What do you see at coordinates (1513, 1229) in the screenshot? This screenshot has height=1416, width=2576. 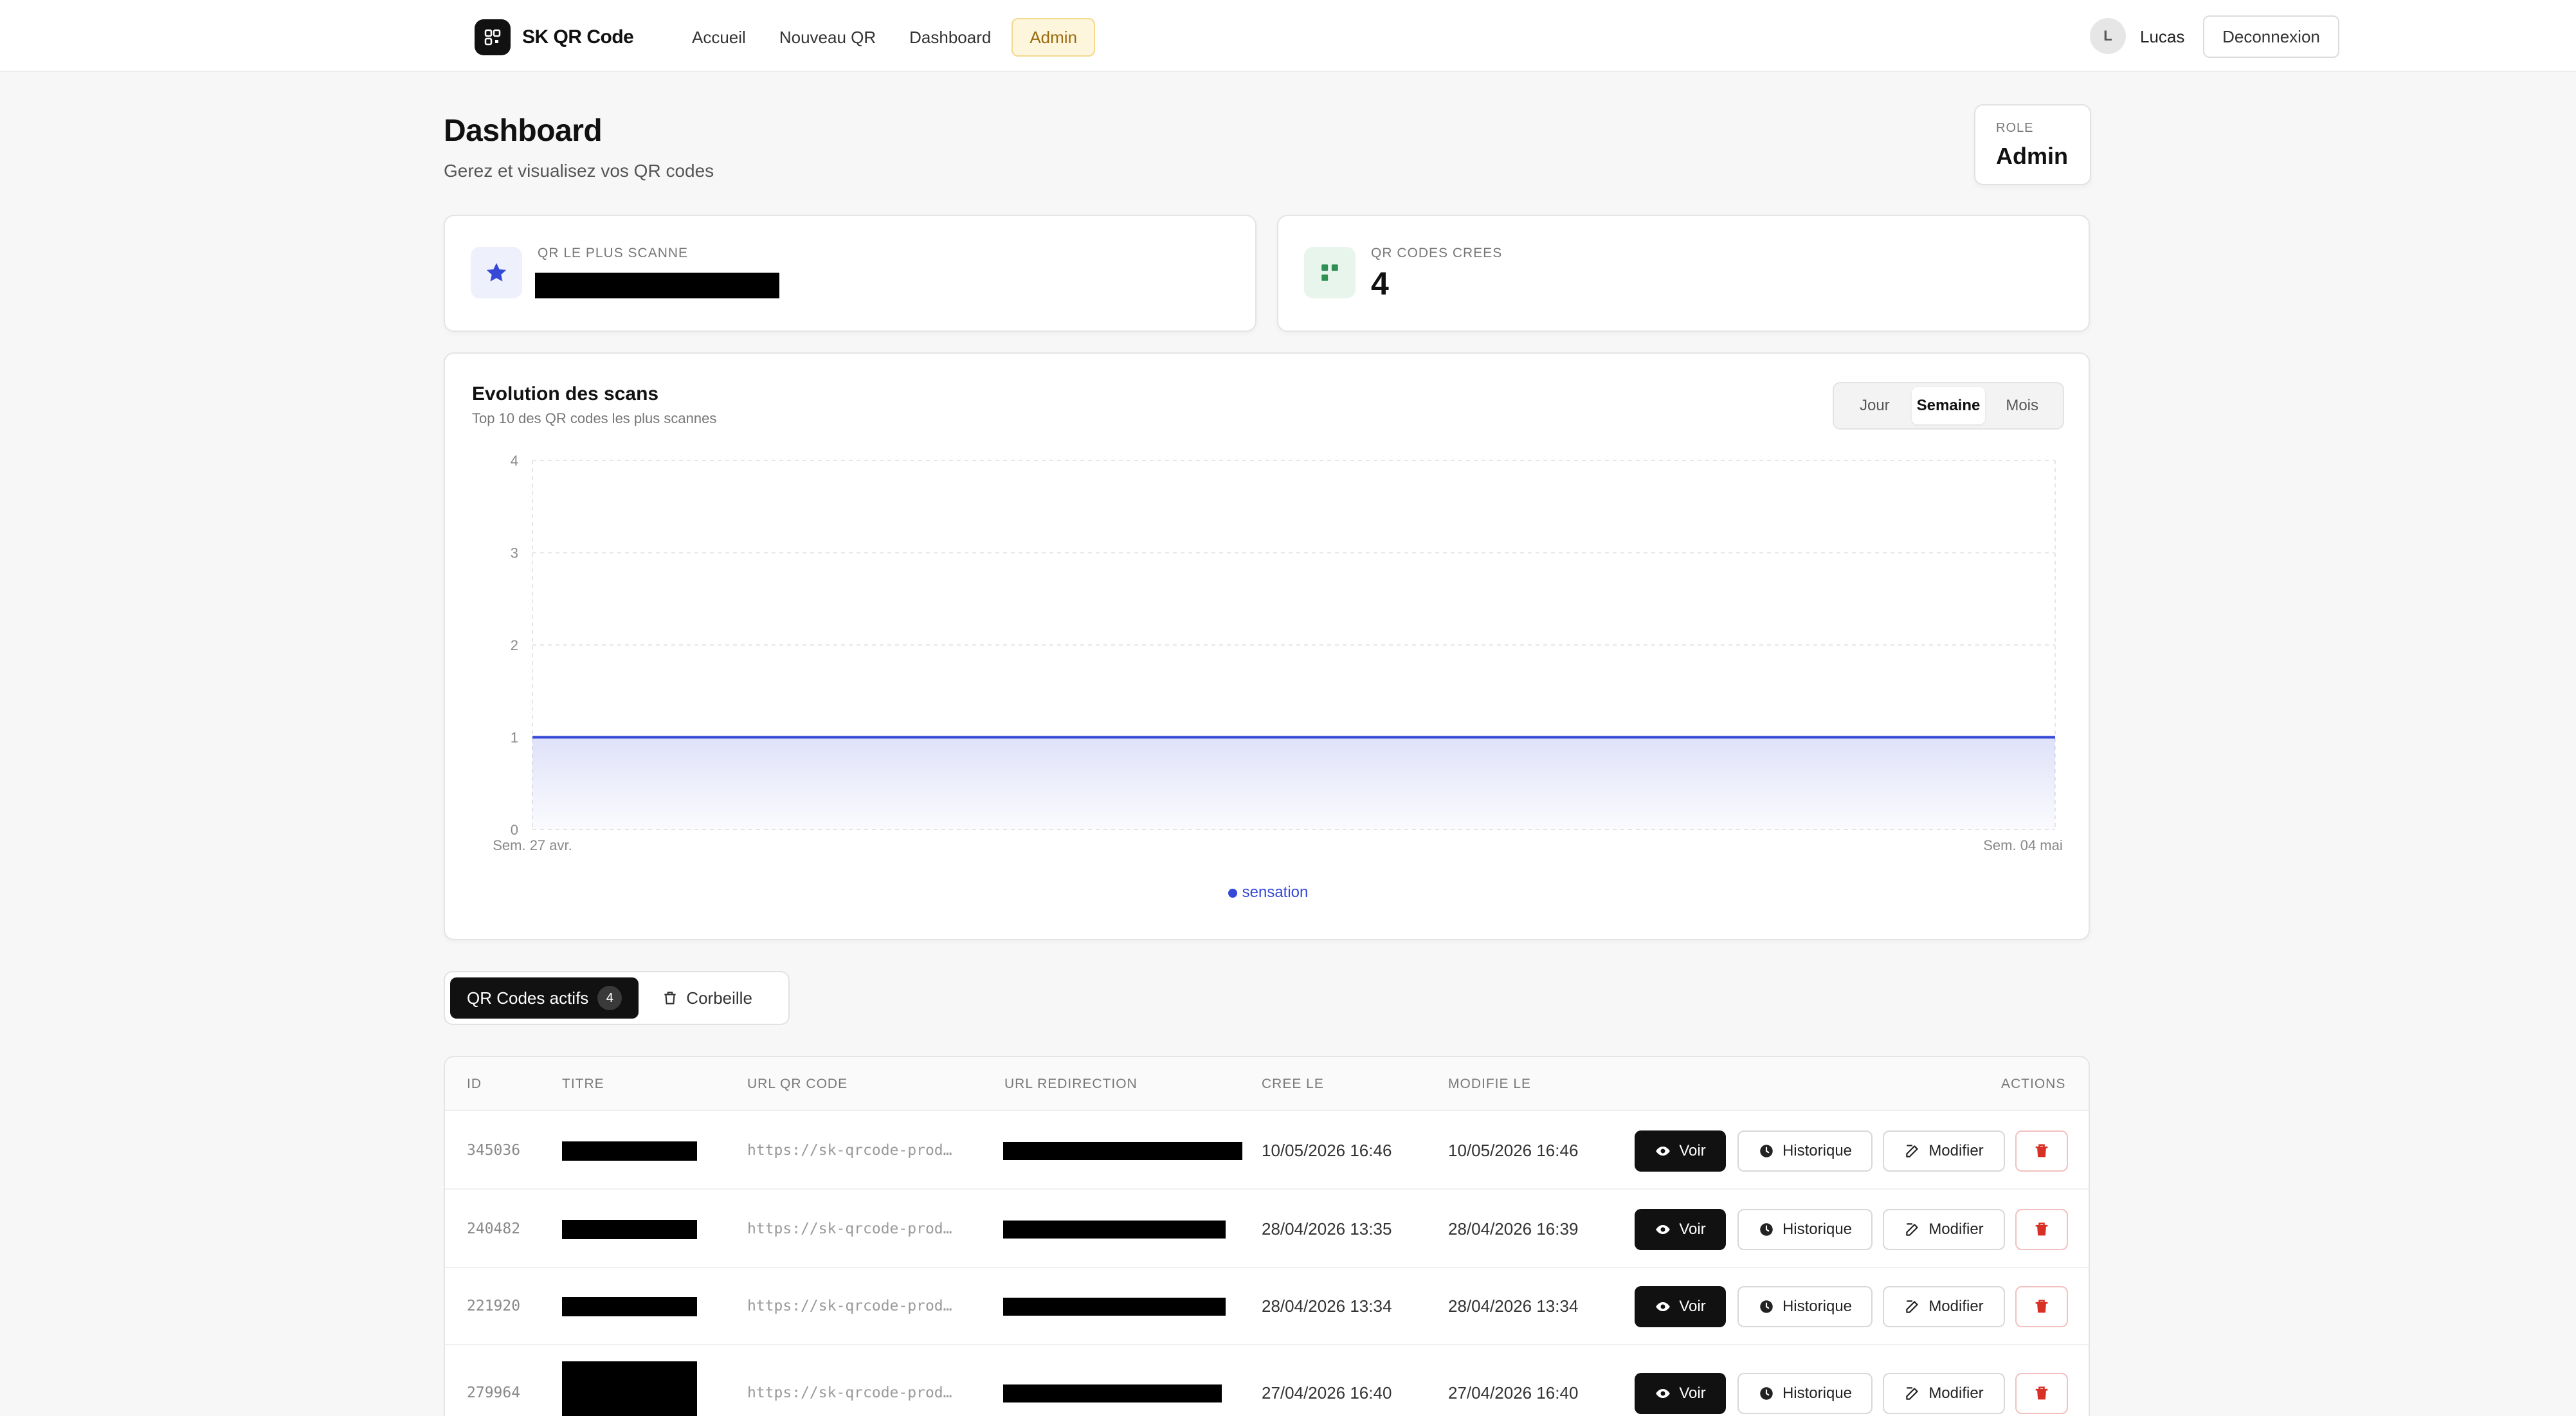 I see `cell-modified: 28/04/2026 16:39` at bounding box center [1513, 1229].